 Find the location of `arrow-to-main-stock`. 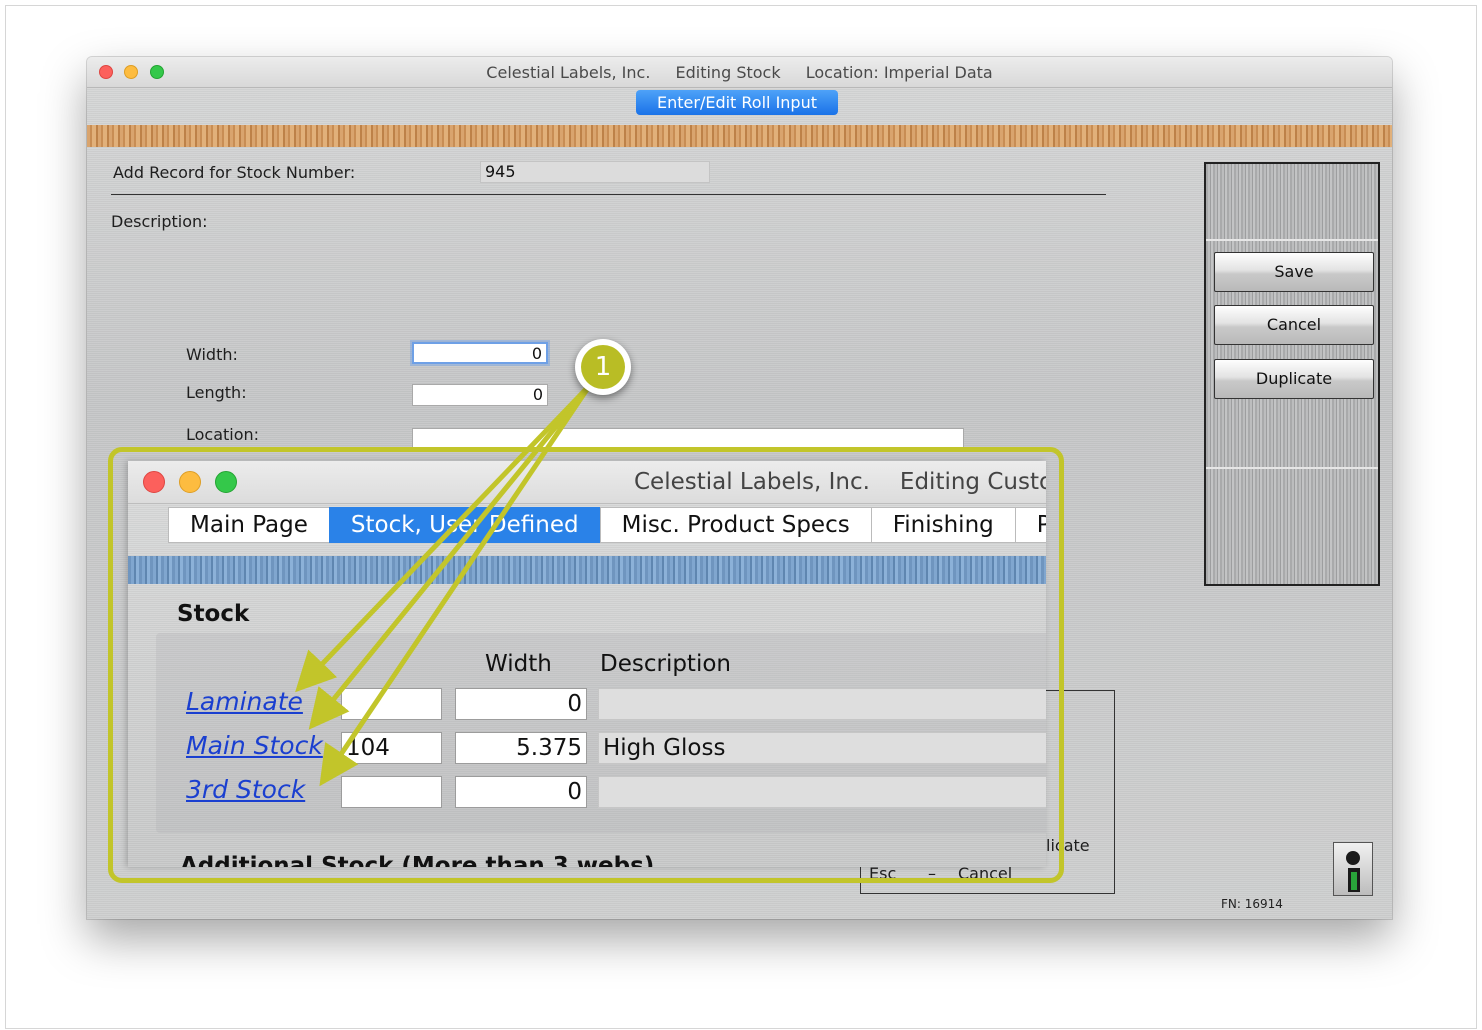

arrow-to-main-stock is located at coordinates (450, 556).